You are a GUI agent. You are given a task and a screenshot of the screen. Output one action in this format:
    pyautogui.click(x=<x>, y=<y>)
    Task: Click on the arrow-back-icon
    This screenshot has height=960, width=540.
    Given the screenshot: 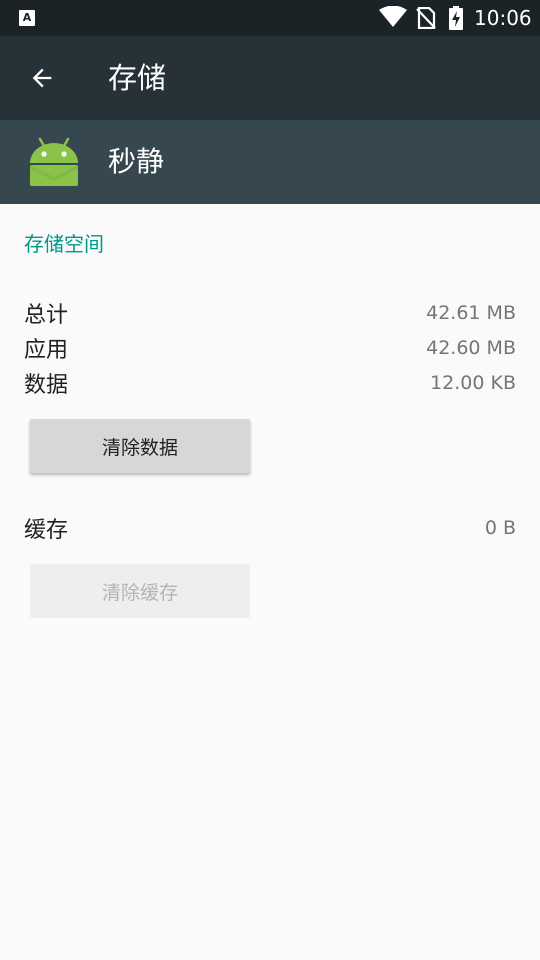 What is the action you would take?
    pyautogui.click(x=42, y=78)
    